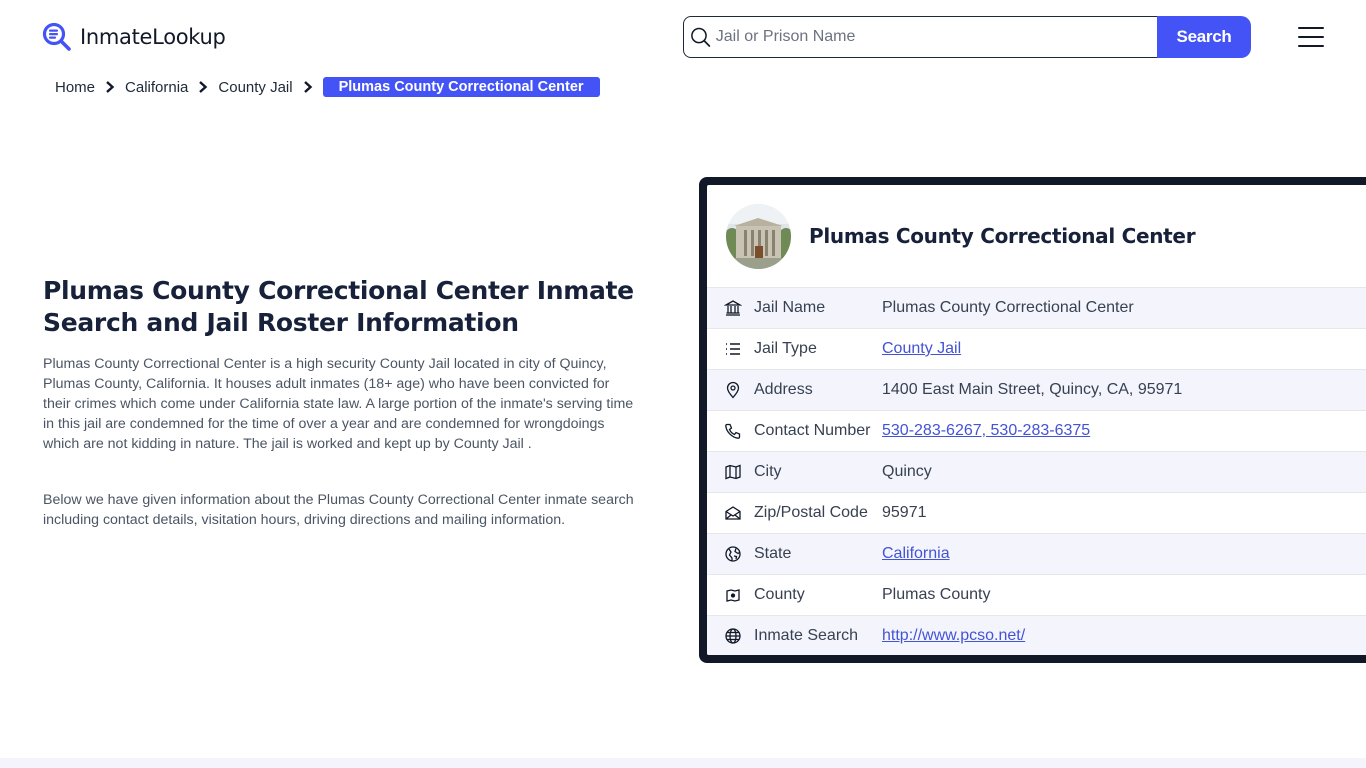 The width and height of the screenshot is (1366, 768). What do you see at coordinates (773, 553) in the screenshot?
I see `info-label: State` at bounding box center [773, 553].